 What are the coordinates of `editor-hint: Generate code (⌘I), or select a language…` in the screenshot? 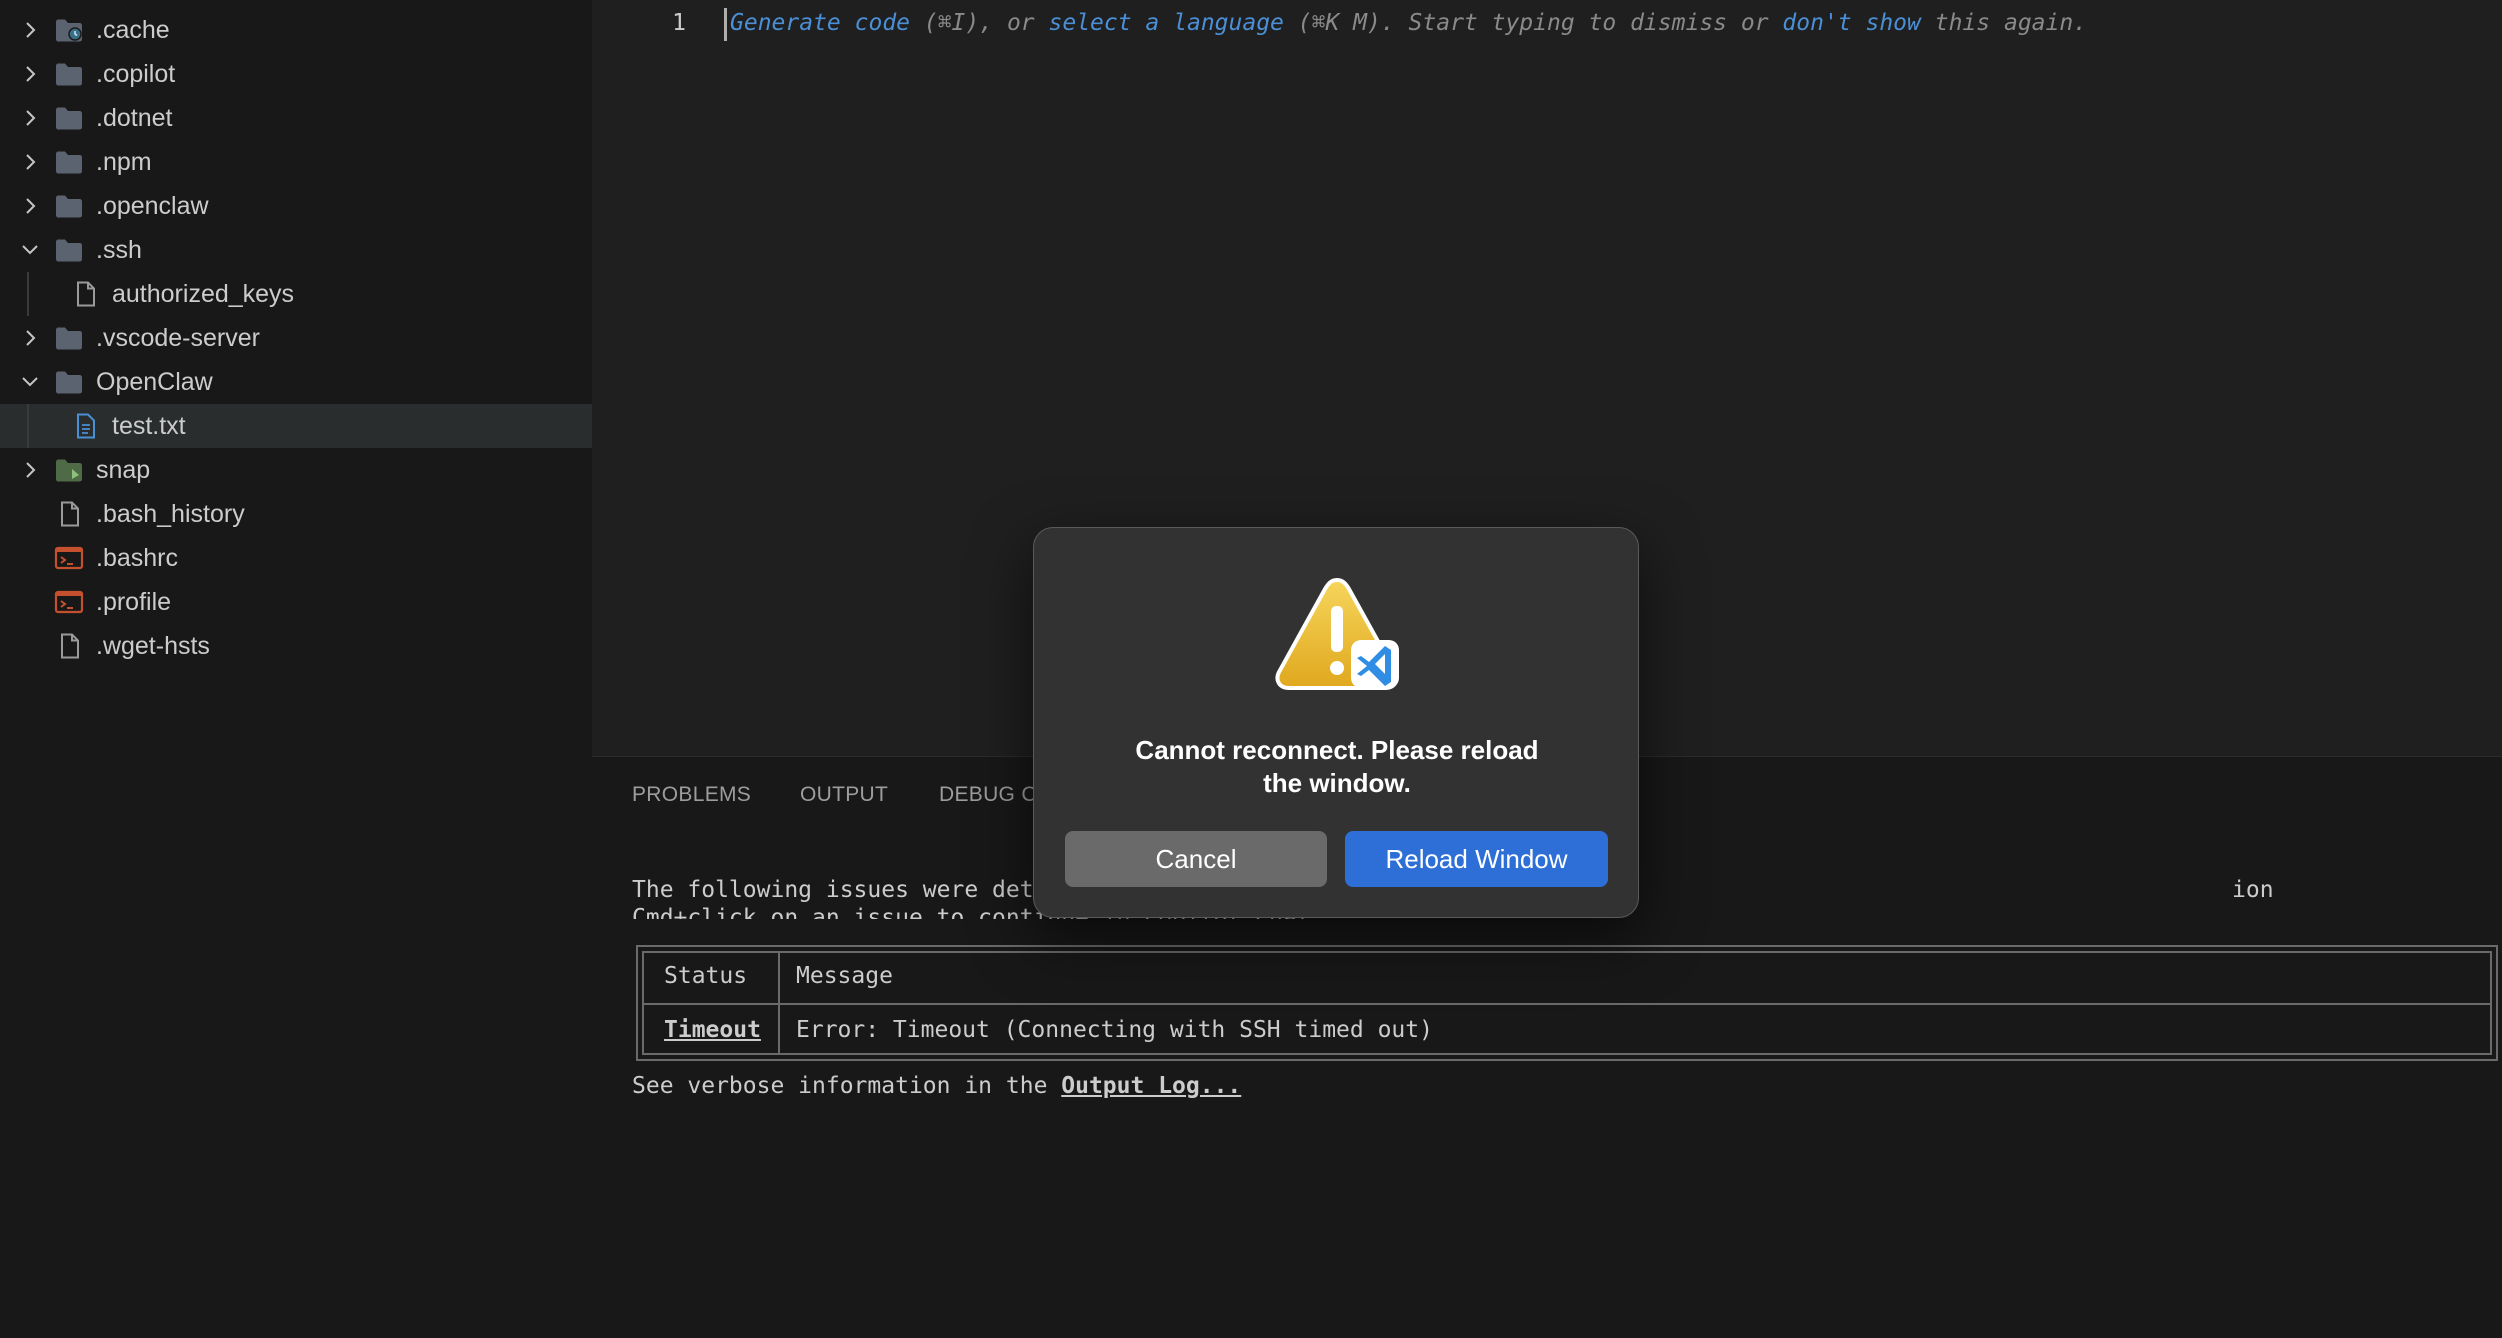 It's located at (1408, 23).